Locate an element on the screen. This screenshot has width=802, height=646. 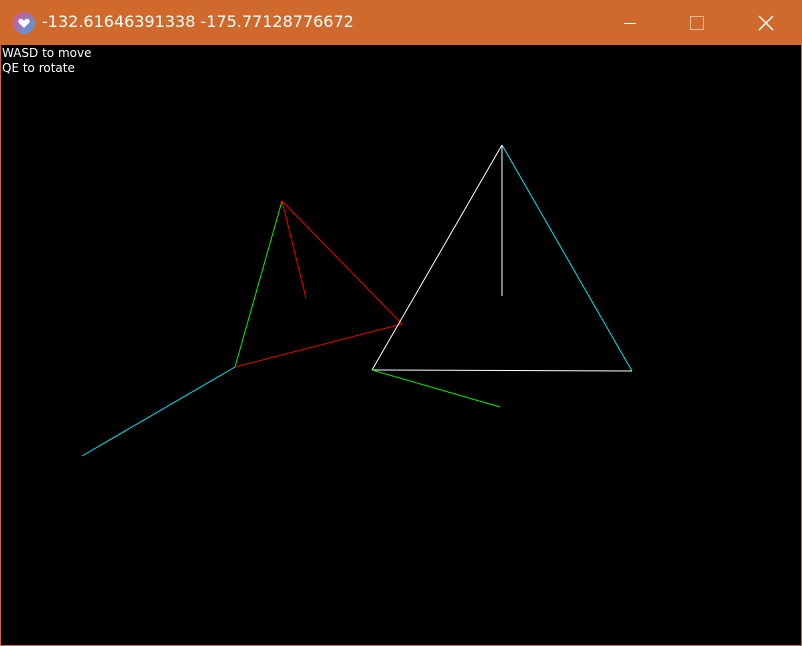
left-triangle-heading-line is located at coordinates (294, 249).